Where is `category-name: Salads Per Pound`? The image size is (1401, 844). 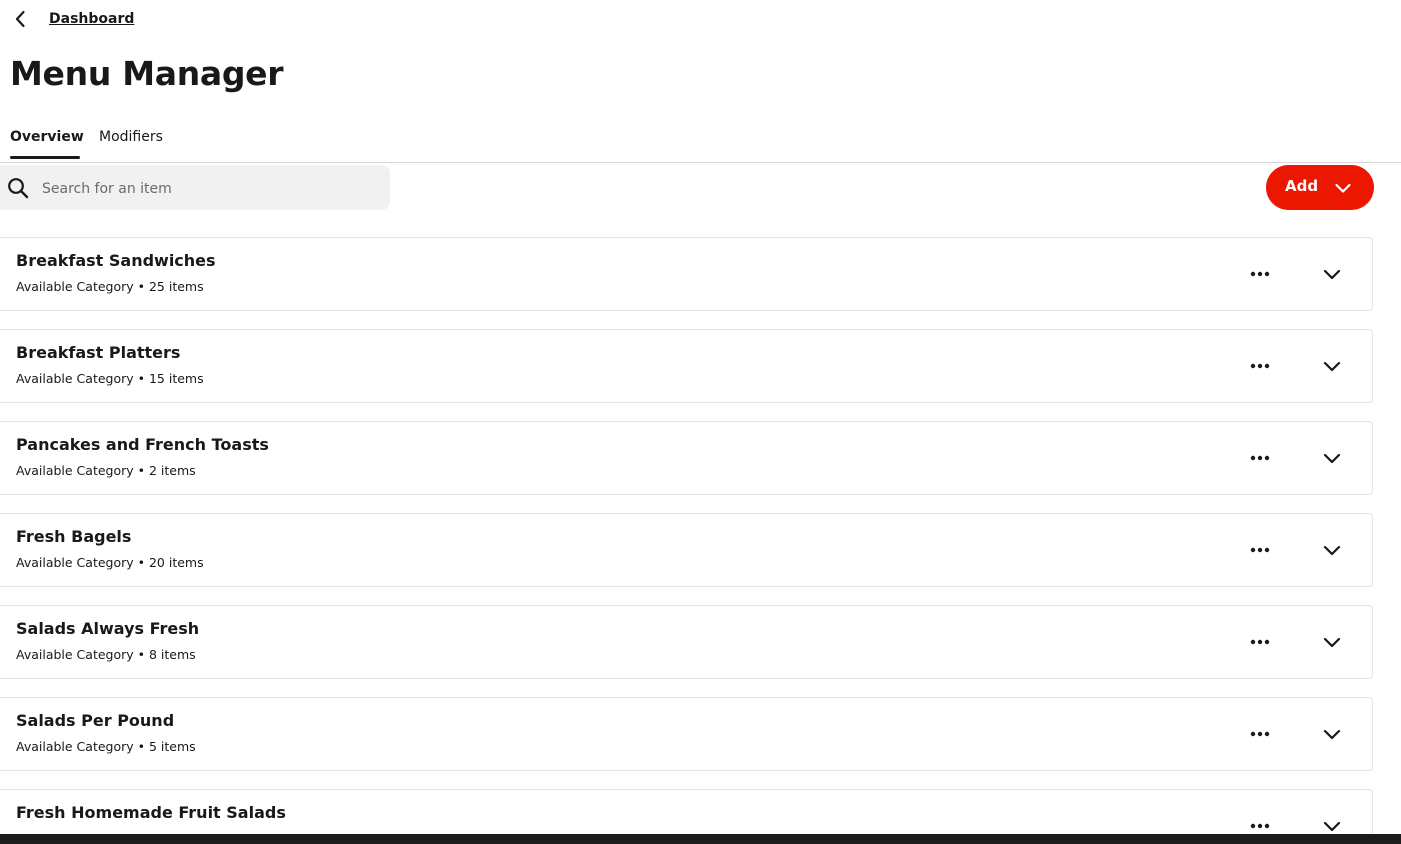 category-name: Salads Per Pound is located at coordinates (95, 720).